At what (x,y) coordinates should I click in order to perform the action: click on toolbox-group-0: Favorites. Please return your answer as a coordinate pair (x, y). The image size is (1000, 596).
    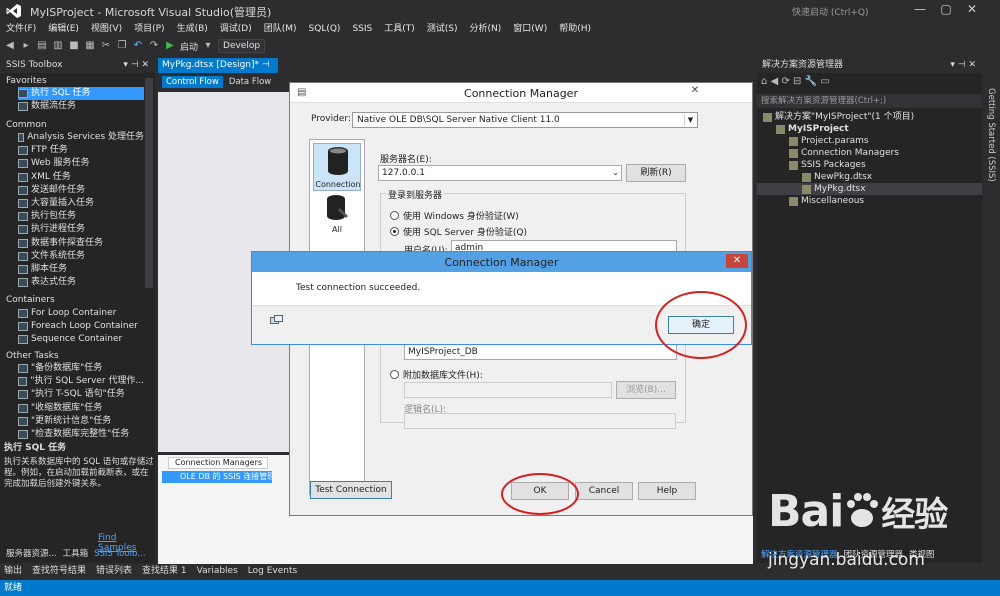
    Looking at the image, I should click on (26, 81).